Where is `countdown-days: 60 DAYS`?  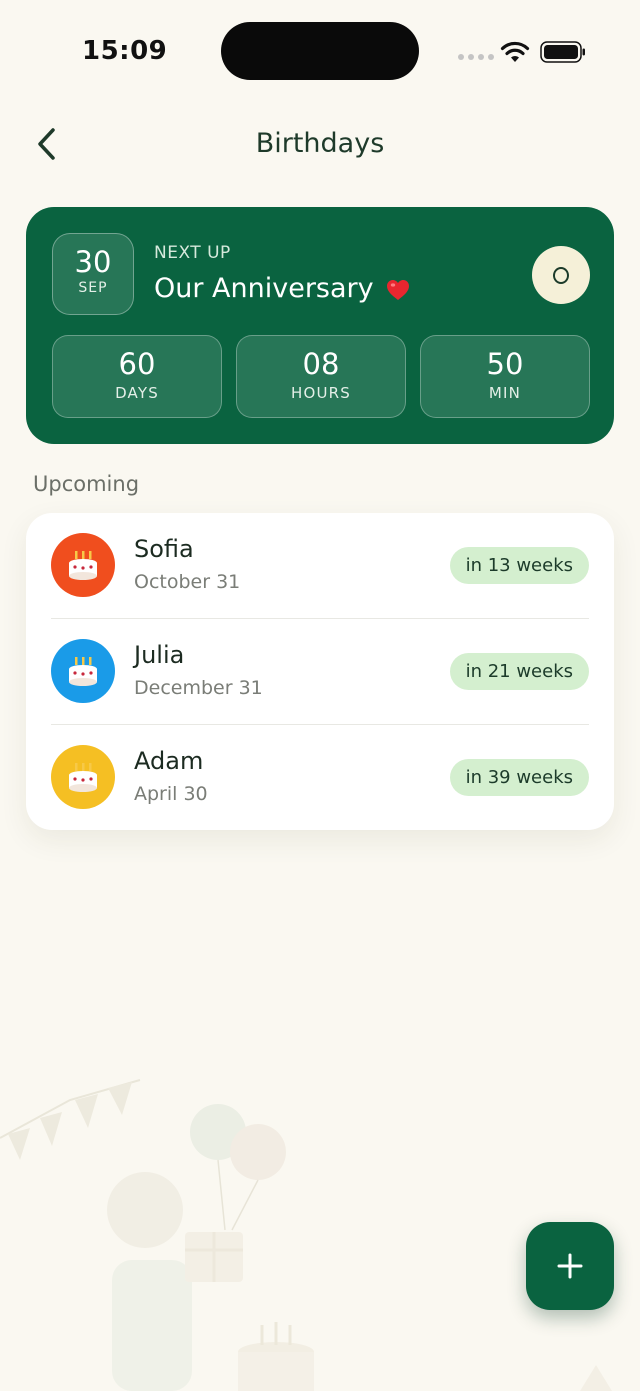
countdown-days: 60 DAYS is located at coordinates (137, 376).